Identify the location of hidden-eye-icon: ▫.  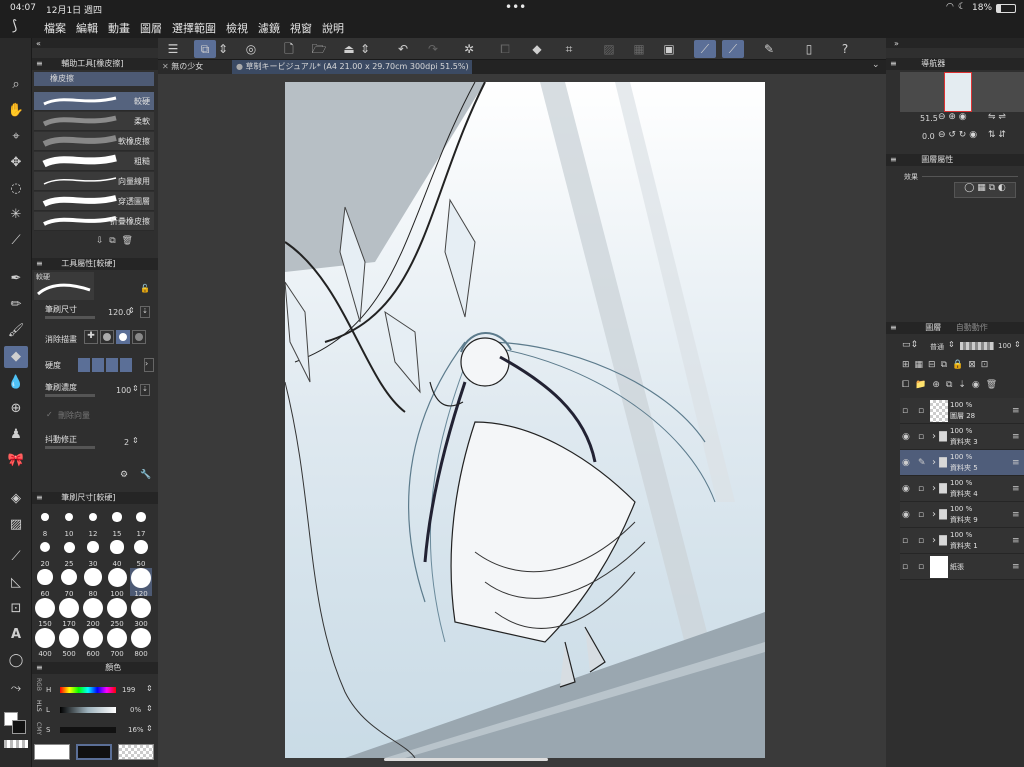
(905, 411).